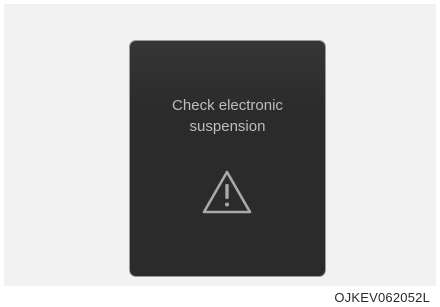 Image resolution: width=440 pixels, height=307 pixels. What do you see at coordinates (227, 105) in the screenshot?
I see `warning-message-line-1: Check electronic` at bounding box center [227, 105].